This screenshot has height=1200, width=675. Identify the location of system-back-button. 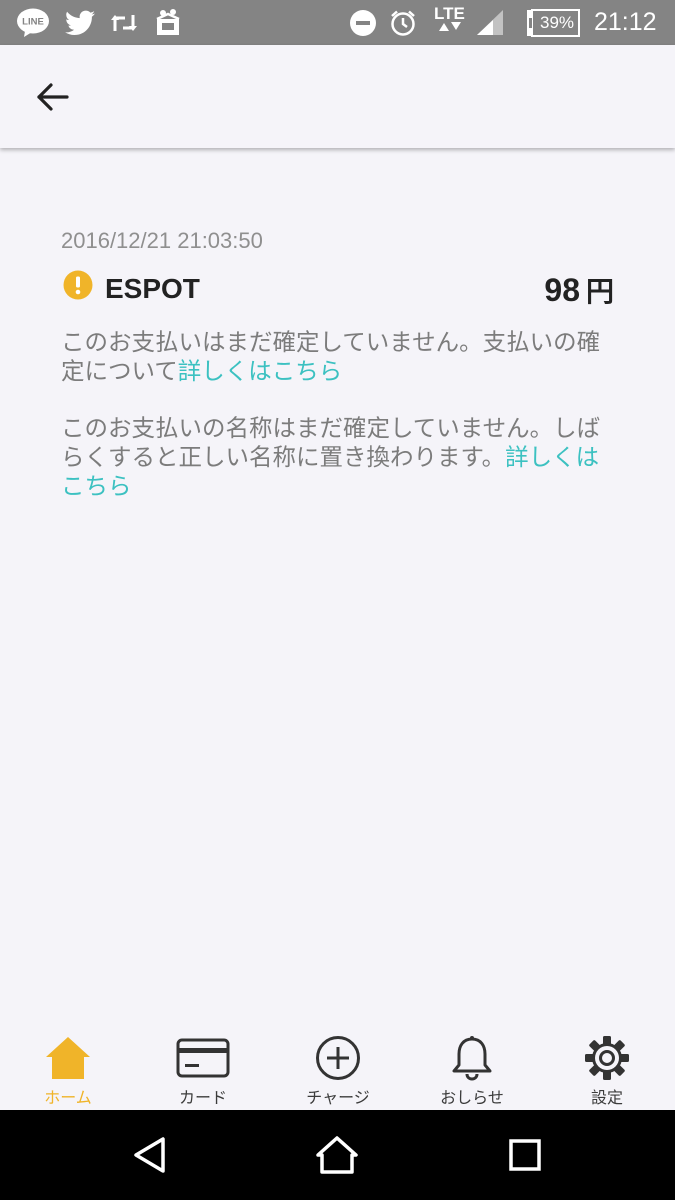
(150, 1155).